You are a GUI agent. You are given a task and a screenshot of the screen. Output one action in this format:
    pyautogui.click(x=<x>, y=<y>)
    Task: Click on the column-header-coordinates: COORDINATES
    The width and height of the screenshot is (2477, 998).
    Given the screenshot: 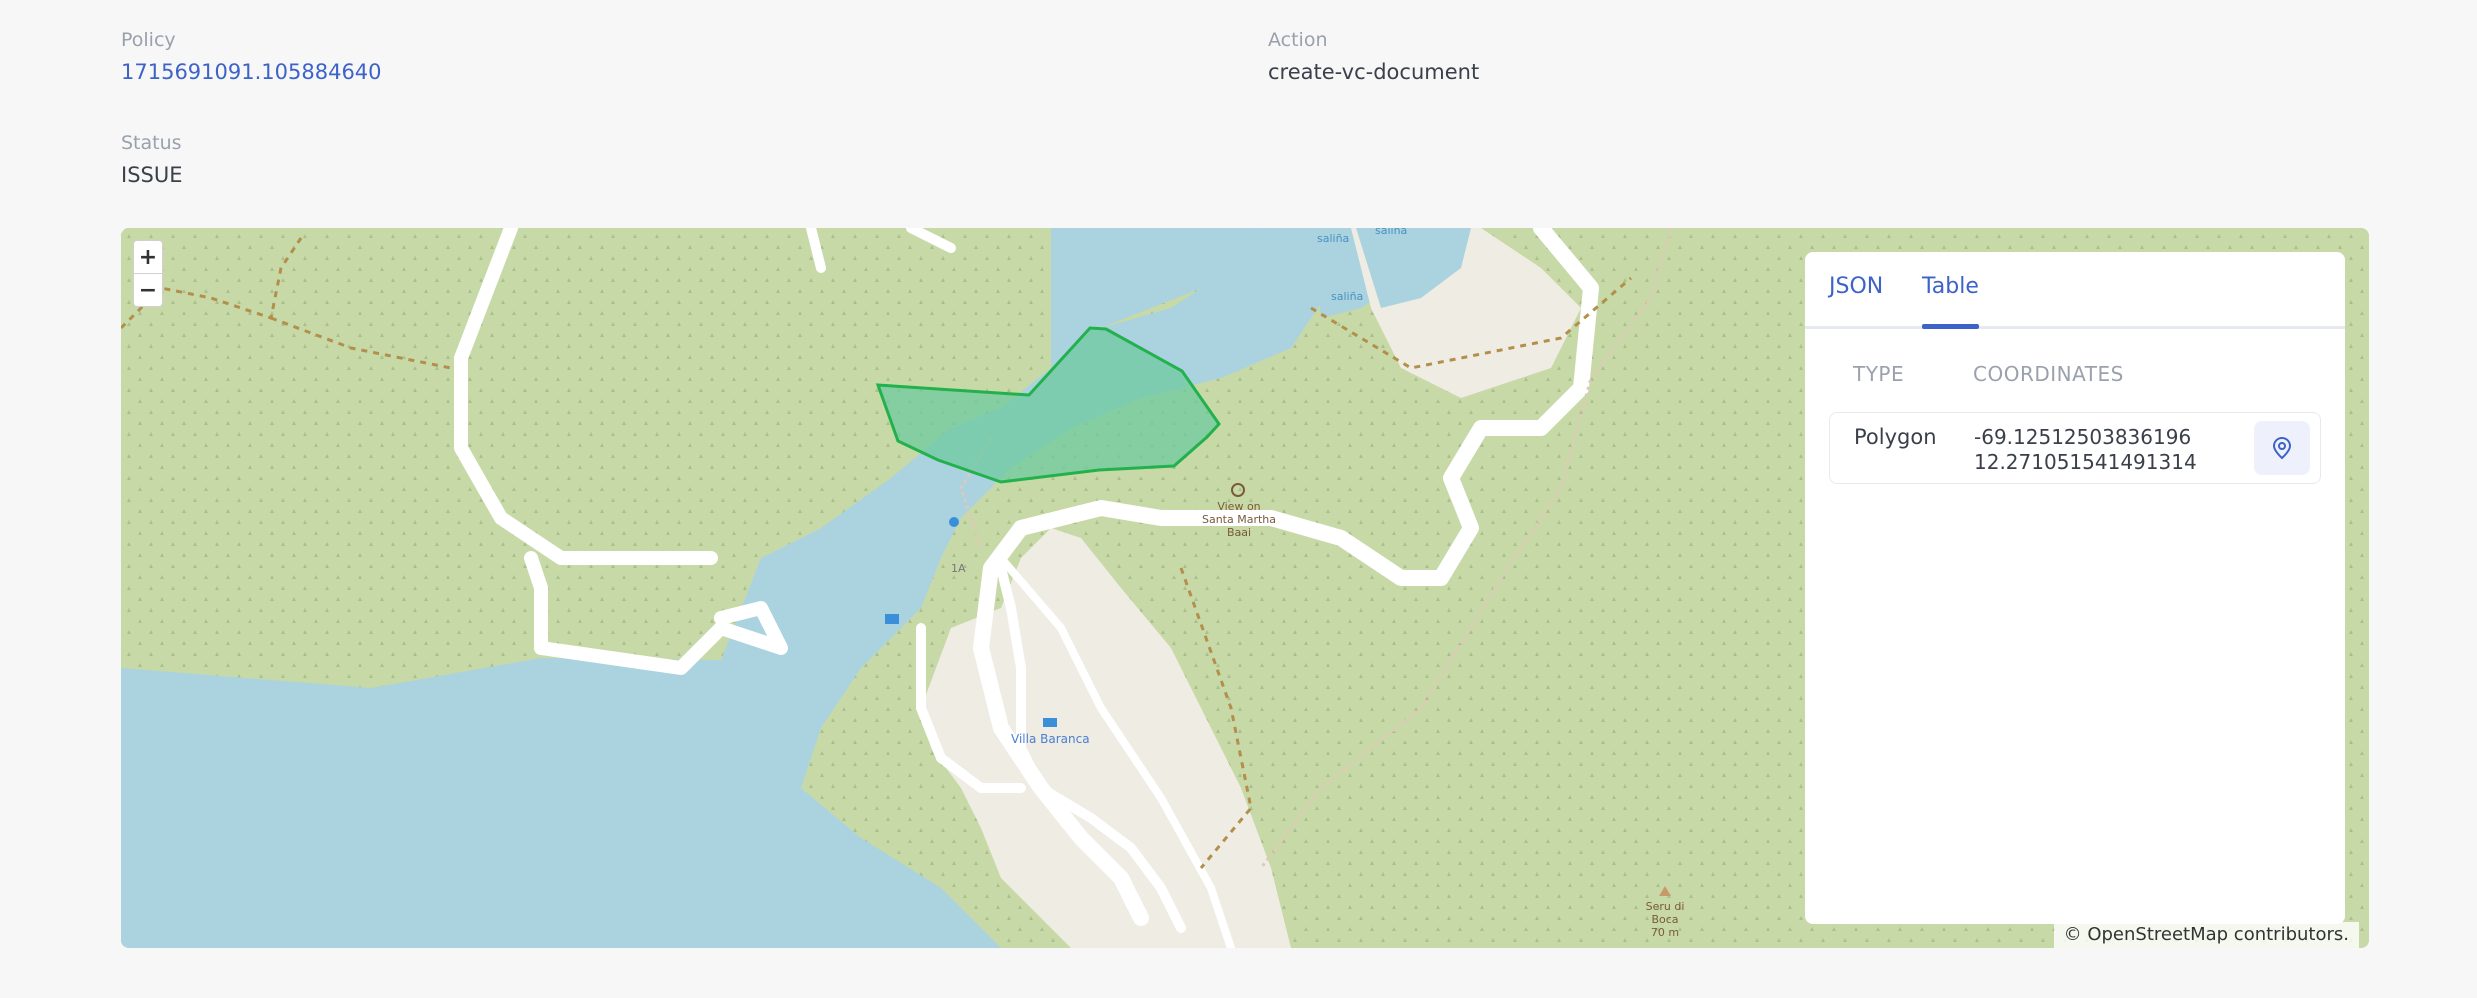 What is the action you would take?
    pyautogui.click(x=2048, y=374)
    